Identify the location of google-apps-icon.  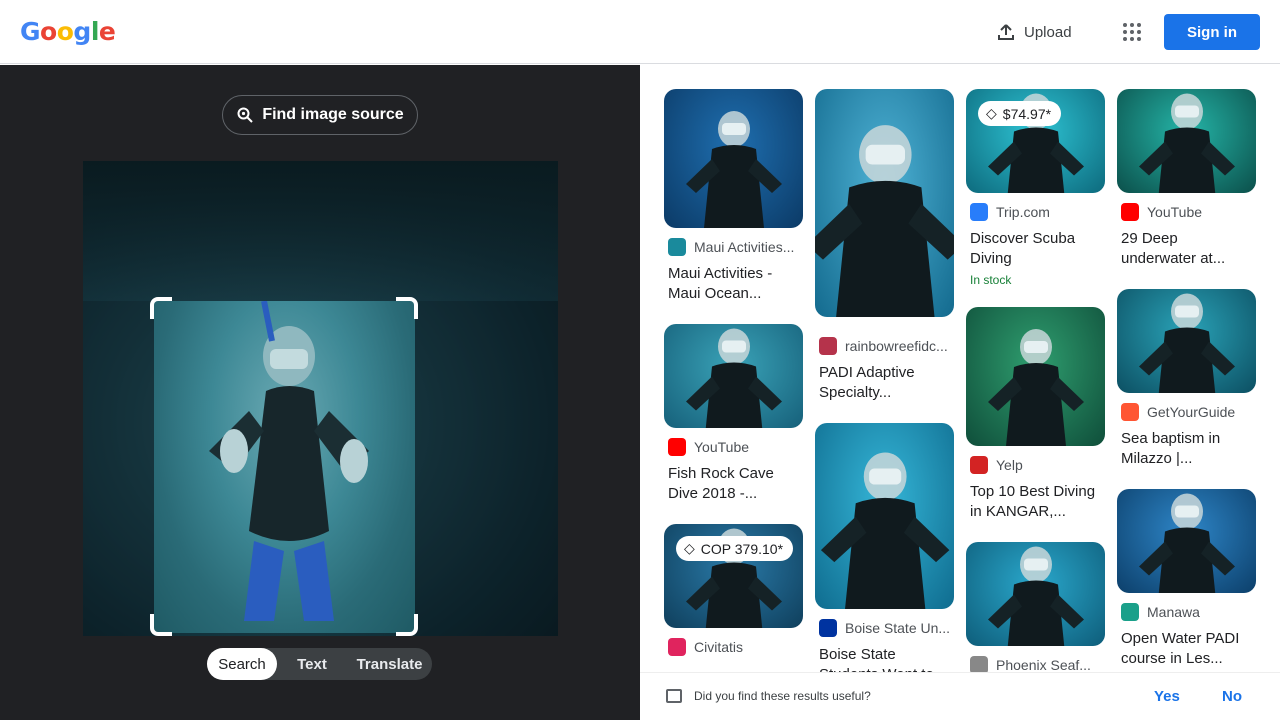
(1132, 32).